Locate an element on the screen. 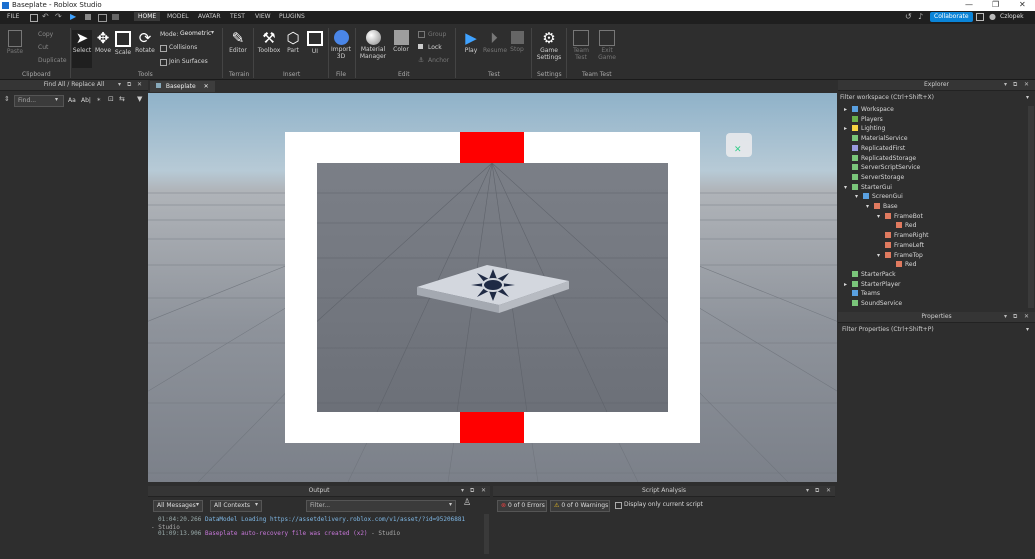 This screenshot has width=1035, height=559. scope-icon: ⊡ is located at coordinates (111, 99).